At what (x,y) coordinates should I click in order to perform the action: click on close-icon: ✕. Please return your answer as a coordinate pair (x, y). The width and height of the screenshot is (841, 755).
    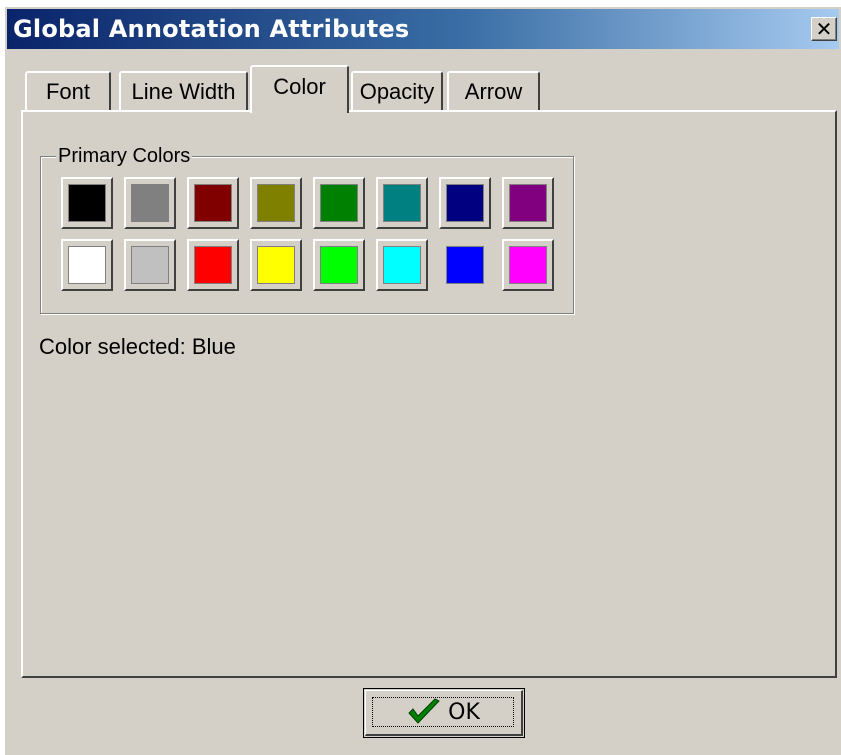
    Looking at the image, I should click on (824, 29).